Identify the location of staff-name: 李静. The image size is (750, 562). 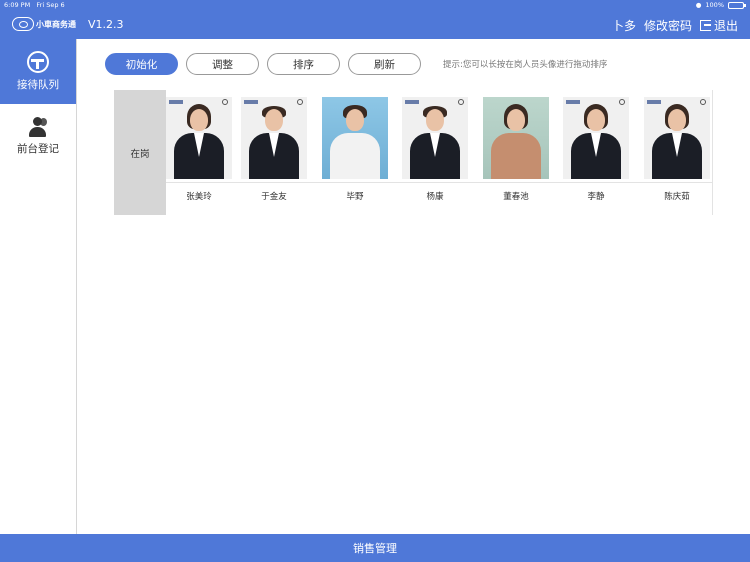
(596, 197).